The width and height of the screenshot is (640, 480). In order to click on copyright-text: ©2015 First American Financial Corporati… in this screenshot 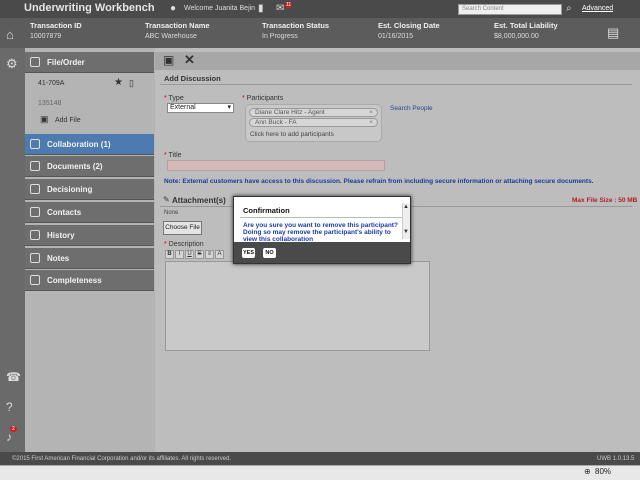, I will do `click(122, 459)`.